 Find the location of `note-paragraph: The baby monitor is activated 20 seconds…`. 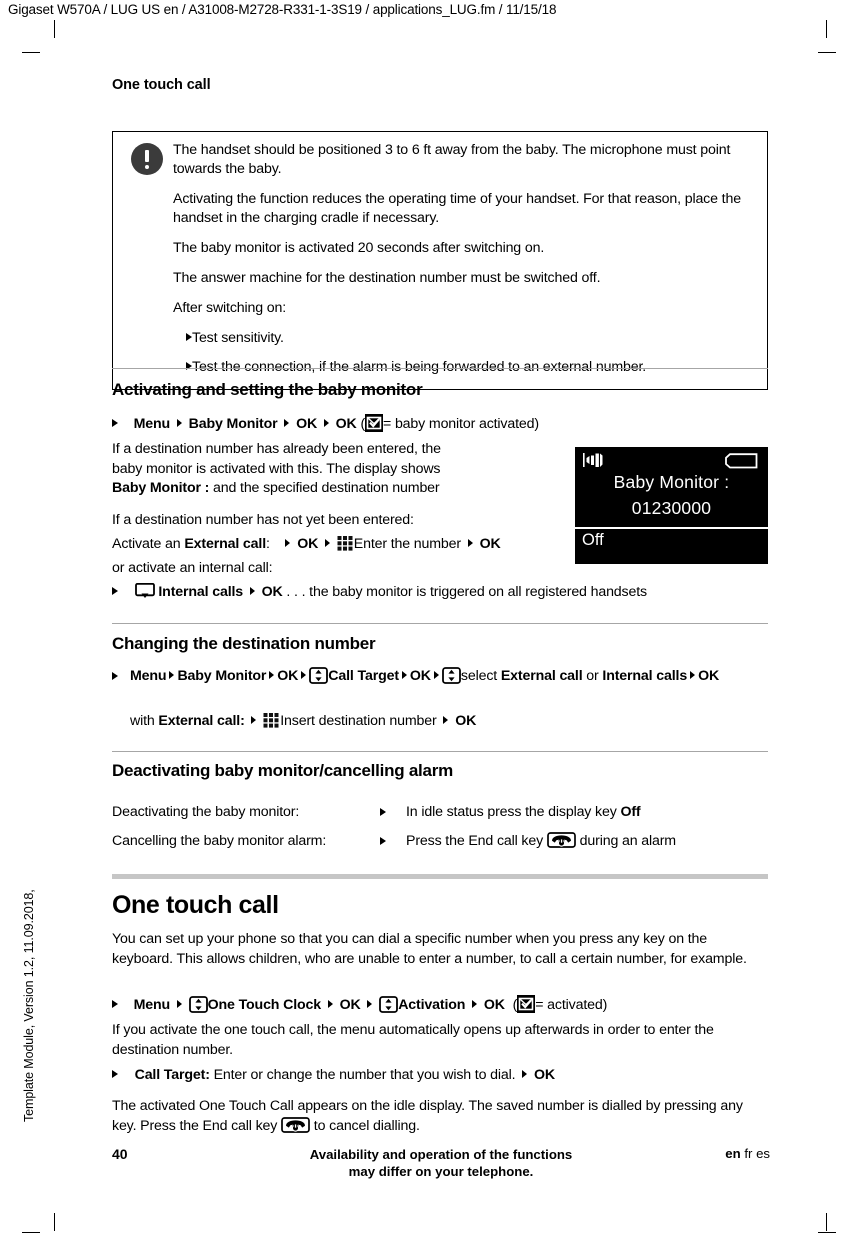

note-paragraph: The baby monitor is activated 20 seconds… is located at coordinates (359, 248).